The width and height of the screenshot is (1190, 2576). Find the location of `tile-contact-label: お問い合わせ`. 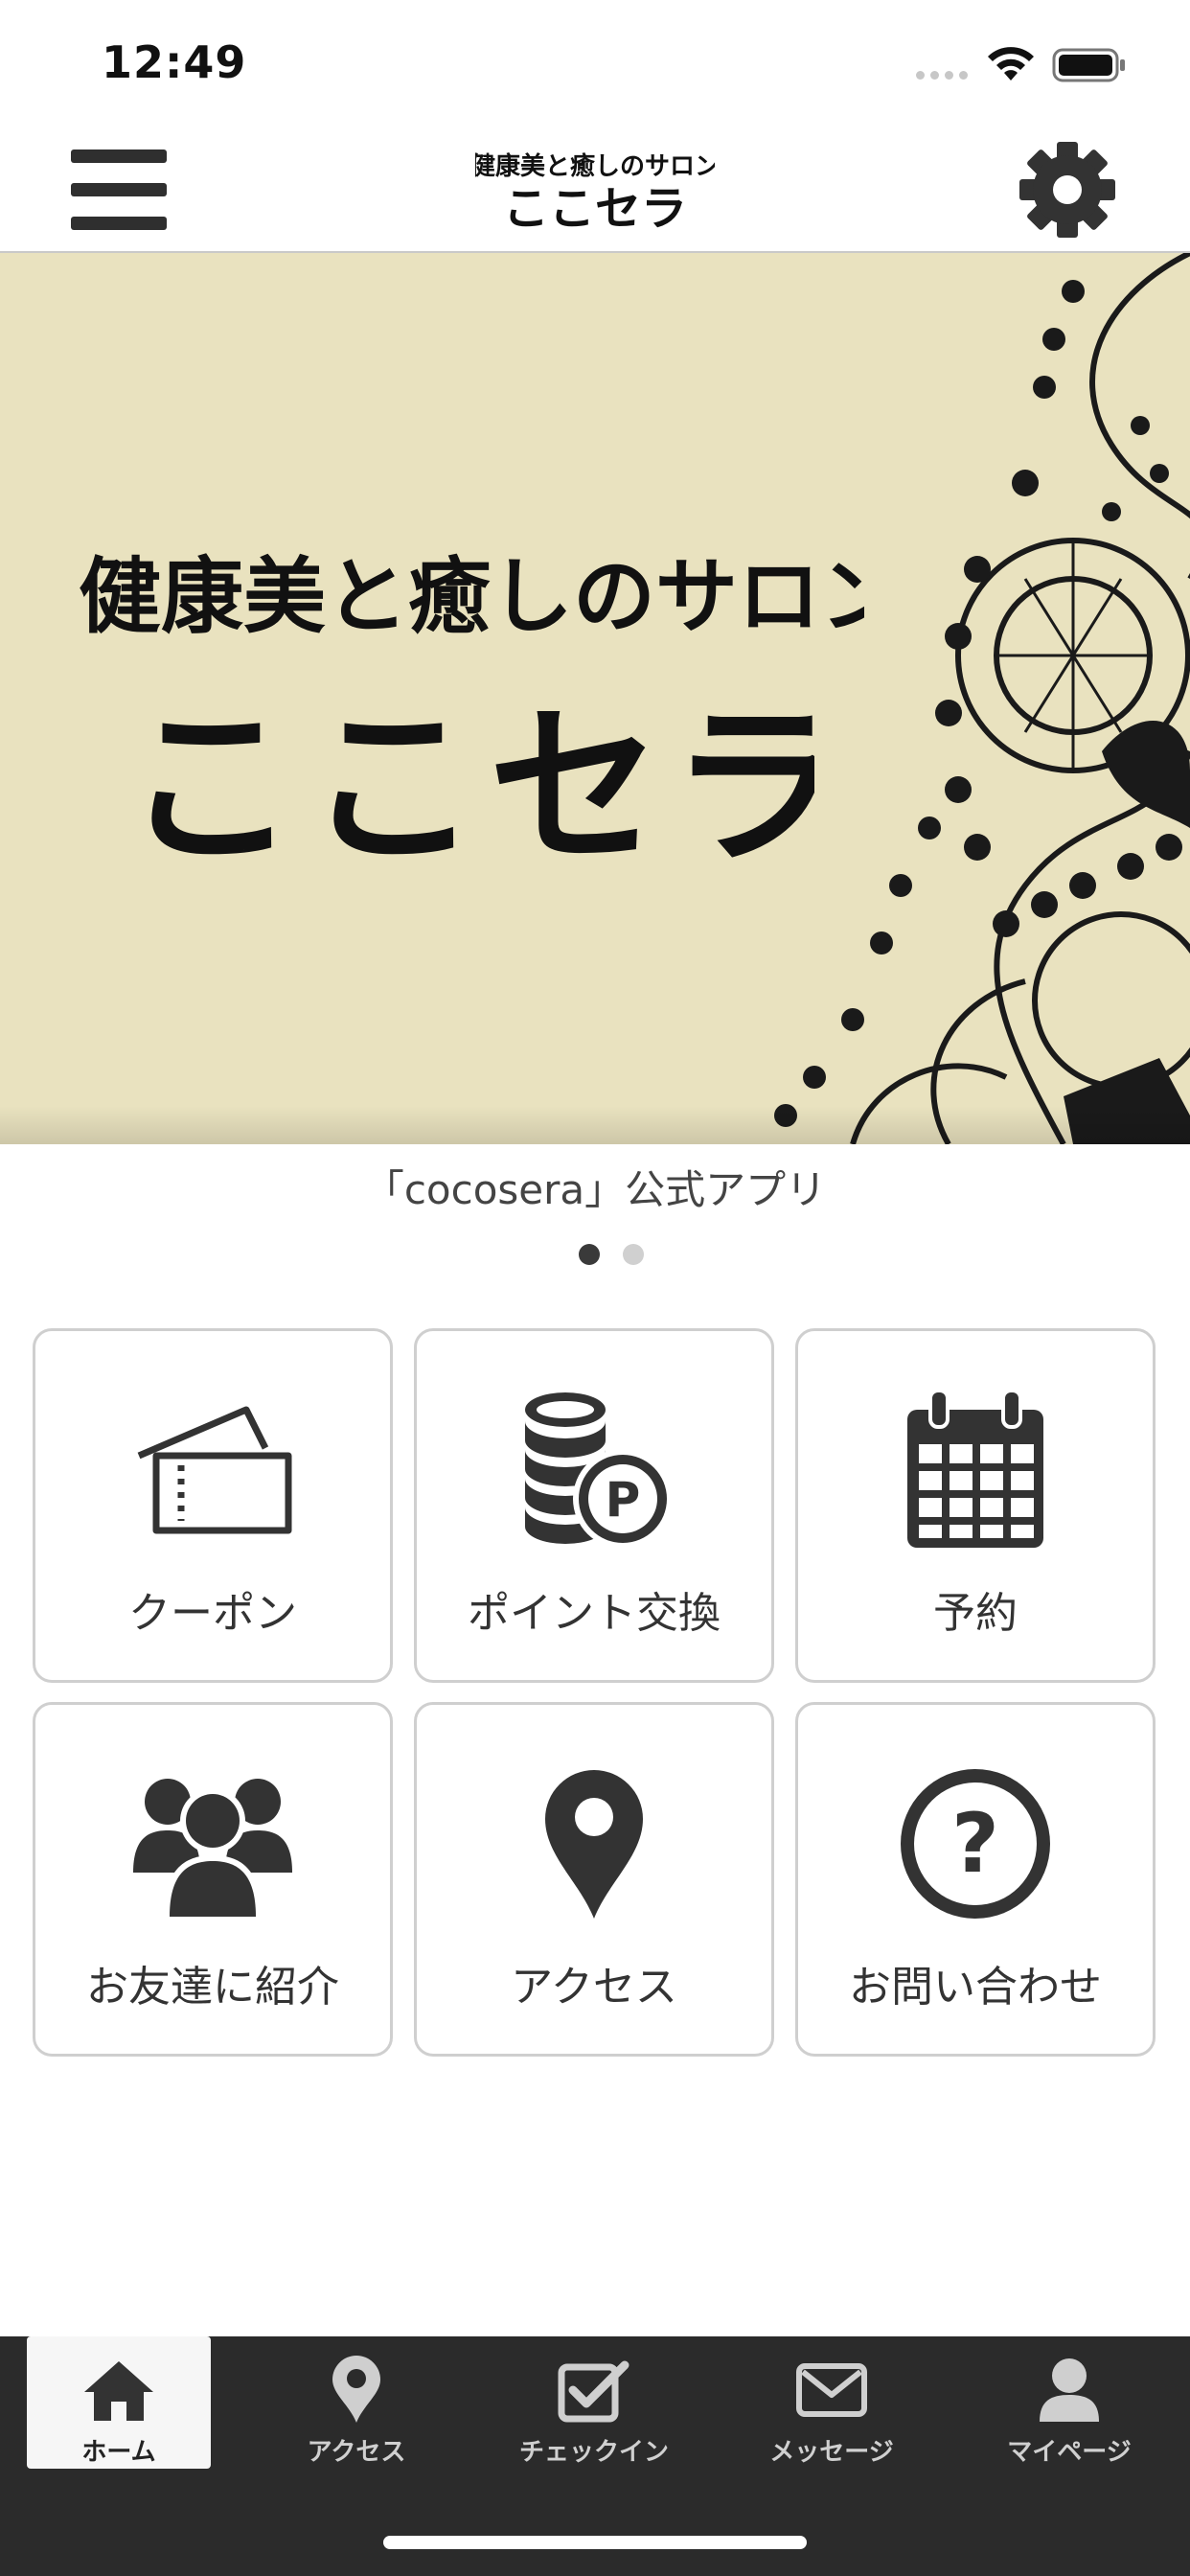

tile-contact-label: お問い合わせ is located at coordinates (976, 1988).